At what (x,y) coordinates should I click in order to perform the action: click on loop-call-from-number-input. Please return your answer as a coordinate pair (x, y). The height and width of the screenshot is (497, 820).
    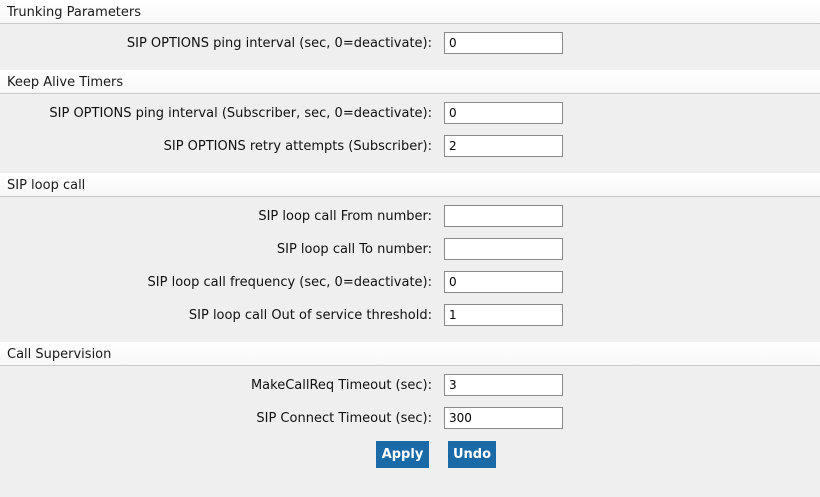
    Looking at the image, I should click on (503, 216).